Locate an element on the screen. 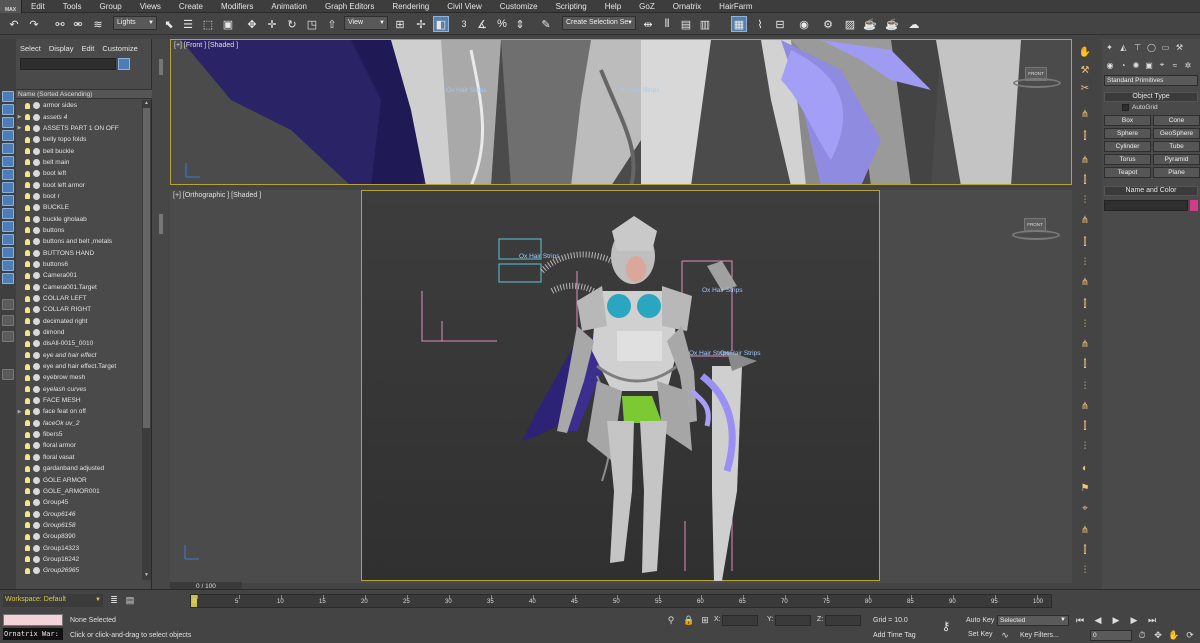 This screenshot has width=1200, height=643. select-manipulate-icon: ✢ is located at coordinates (421, 24).